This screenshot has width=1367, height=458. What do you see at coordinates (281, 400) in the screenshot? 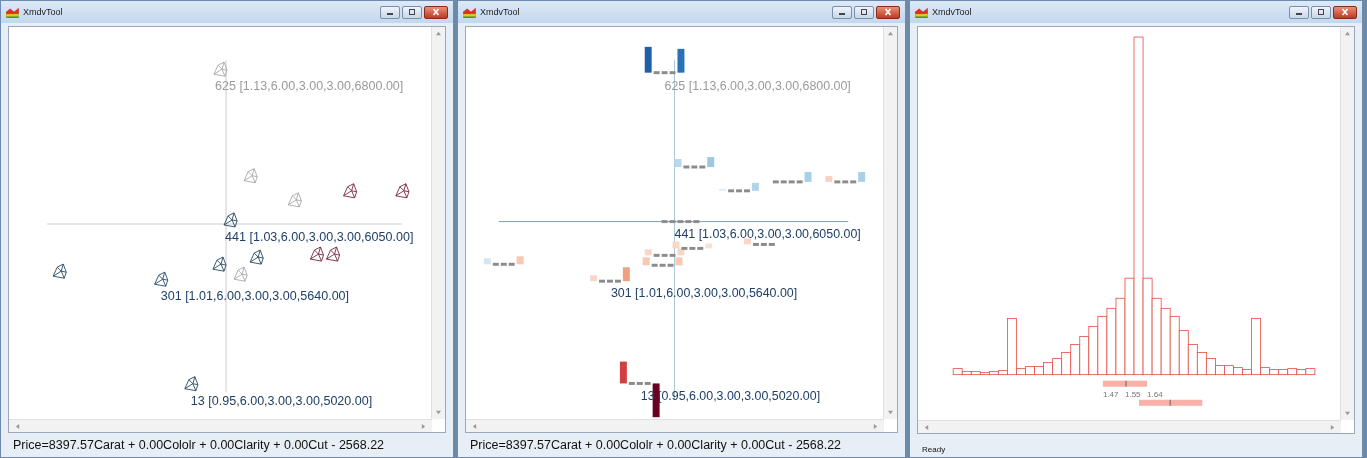
I see `data-point-label: 13 [0.95,6.00,3.00,3.00,5020.00]` at bounding box center [281, 400].